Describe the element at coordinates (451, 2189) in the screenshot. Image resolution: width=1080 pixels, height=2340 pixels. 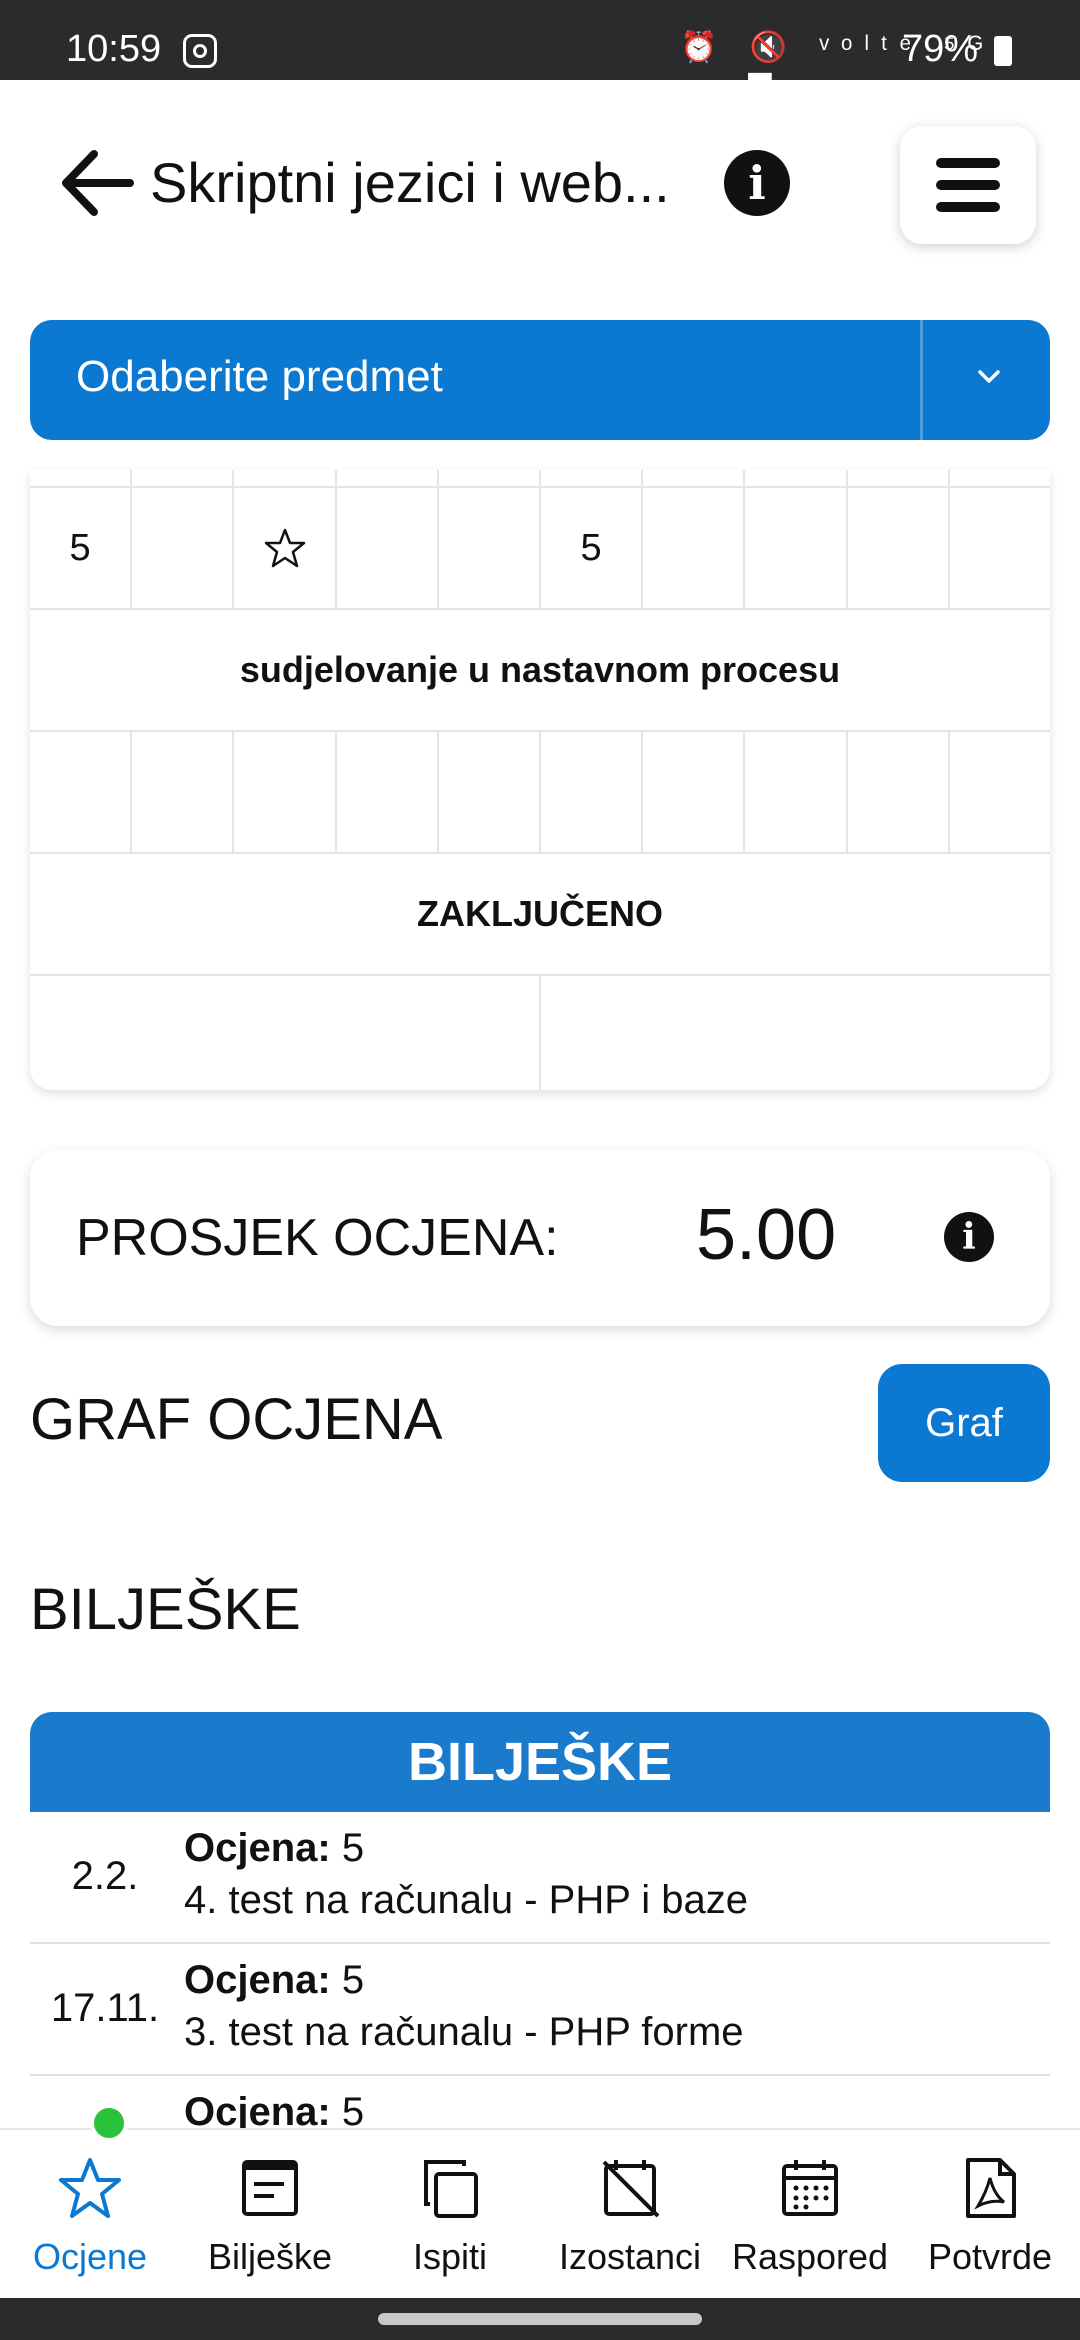
I see `copy-icon` at that location.